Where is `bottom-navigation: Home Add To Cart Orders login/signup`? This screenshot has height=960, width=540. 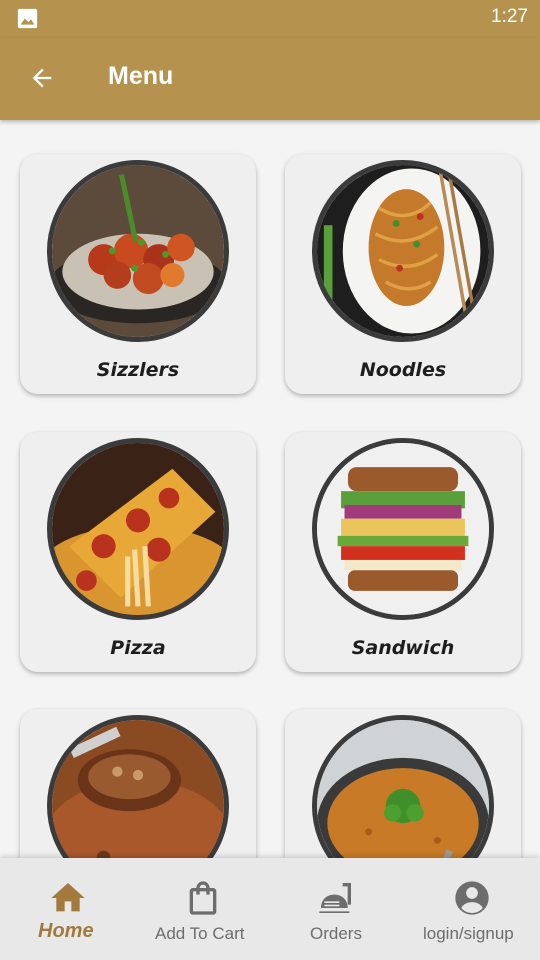 bottom-navigation: Home Add To Cart Orders login/signup is located at coordinates (270, 909).